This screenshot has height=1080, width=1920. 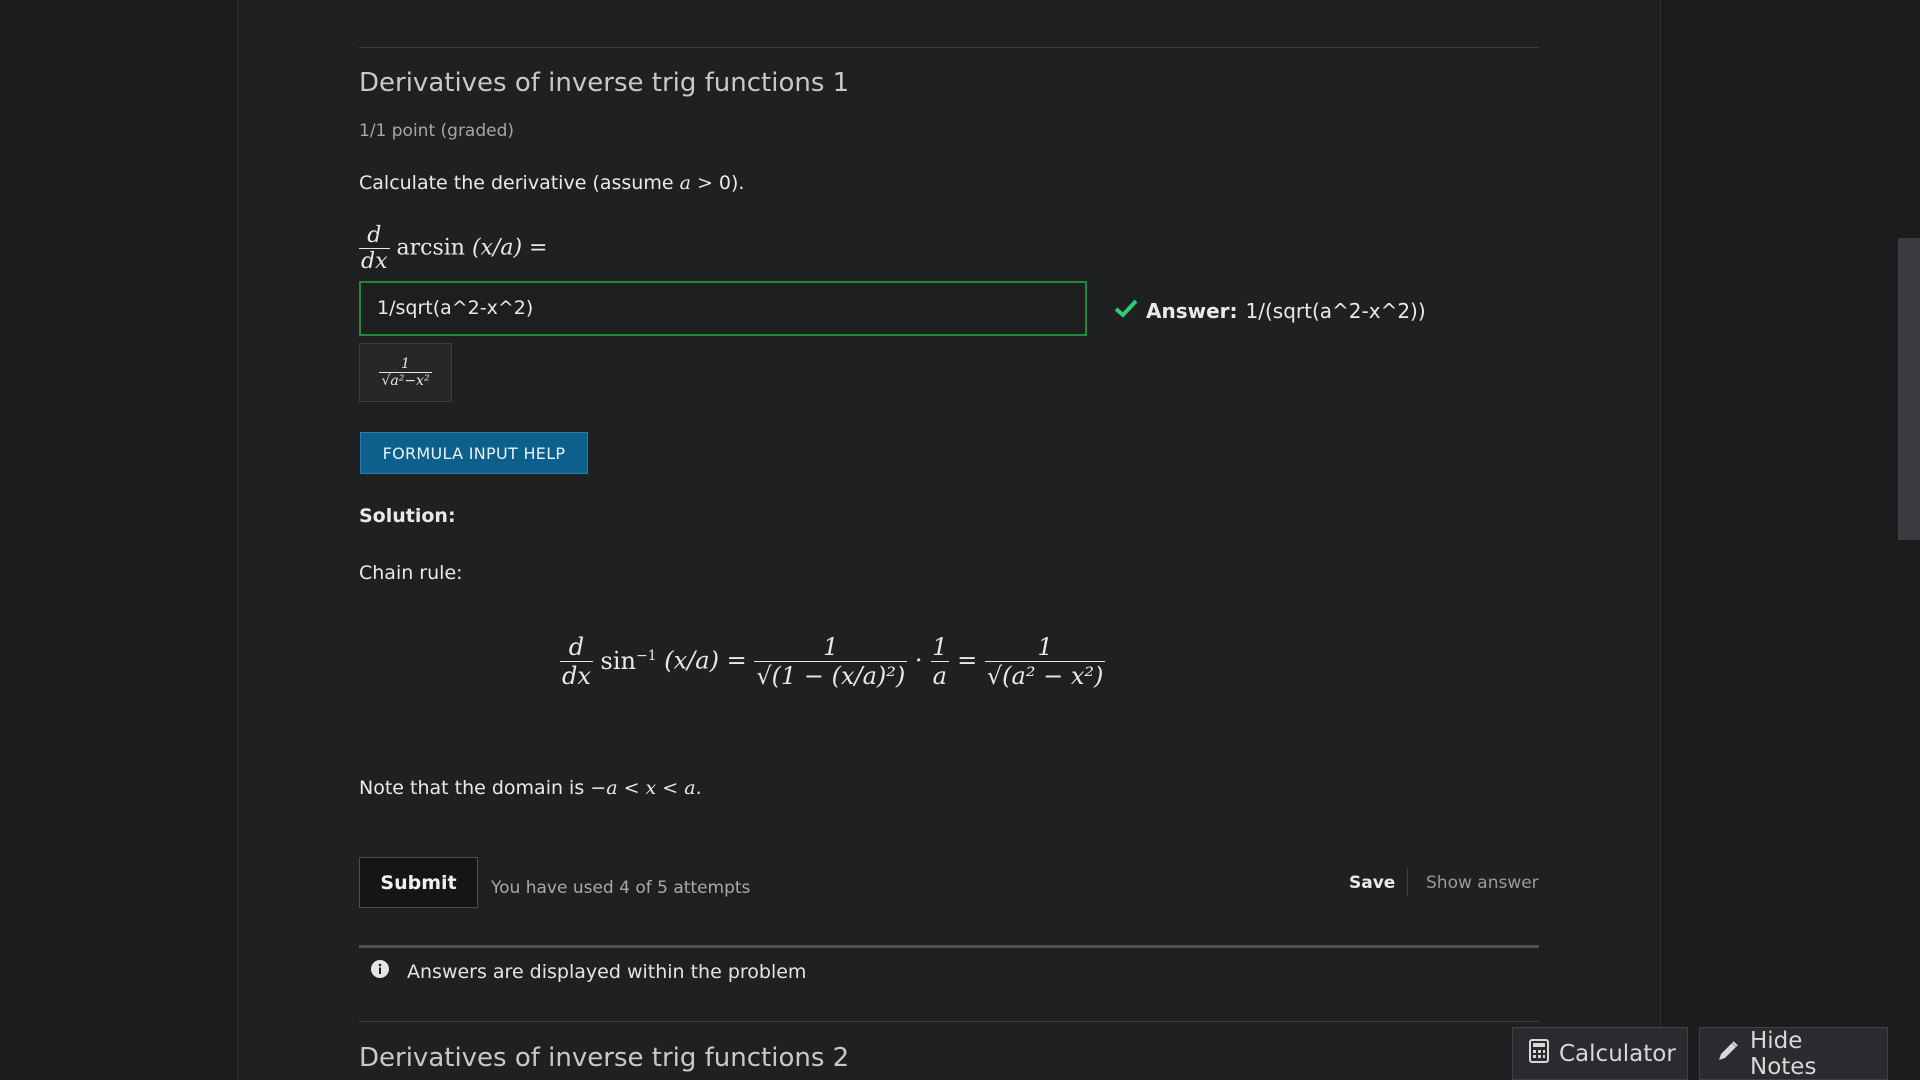 I want to click on save-button: Save, so click(x=1372, y=883).